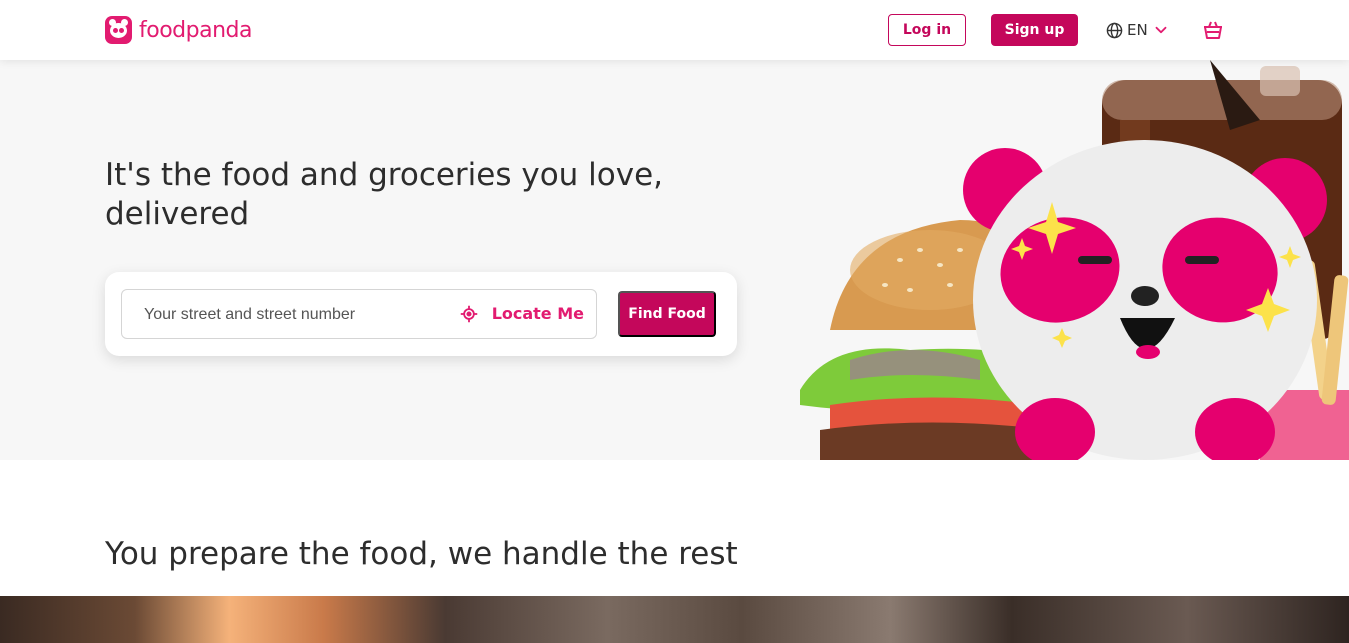  I want to click on crosshair-icon, so click(468, 313).